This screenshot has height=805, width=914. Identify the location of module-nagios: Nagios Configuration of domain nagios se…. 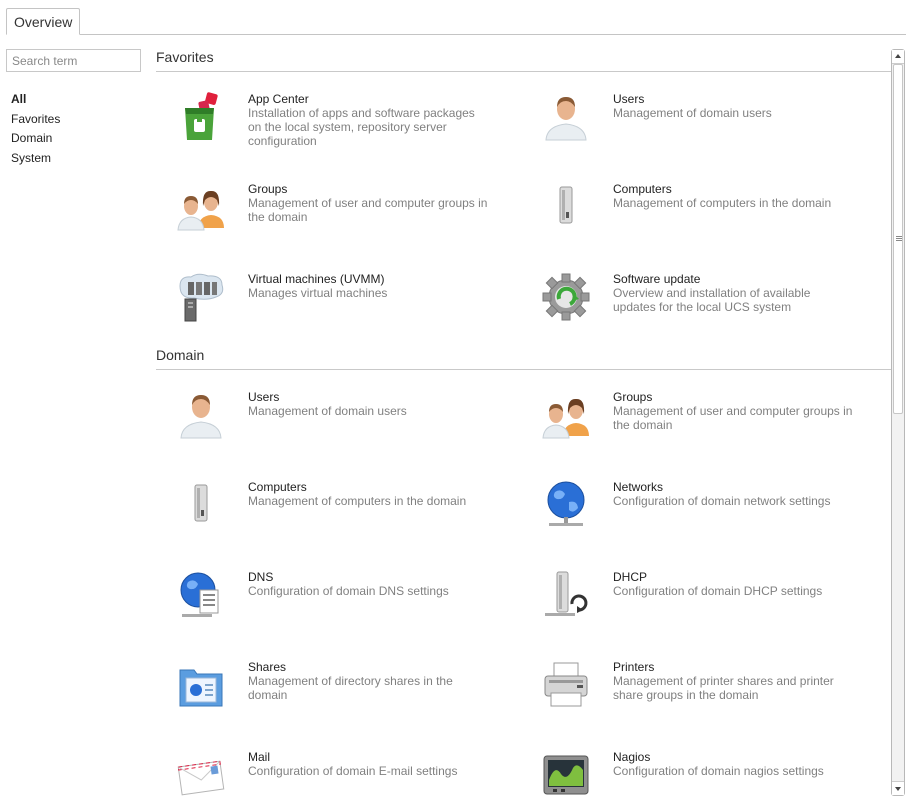
(693, 777).